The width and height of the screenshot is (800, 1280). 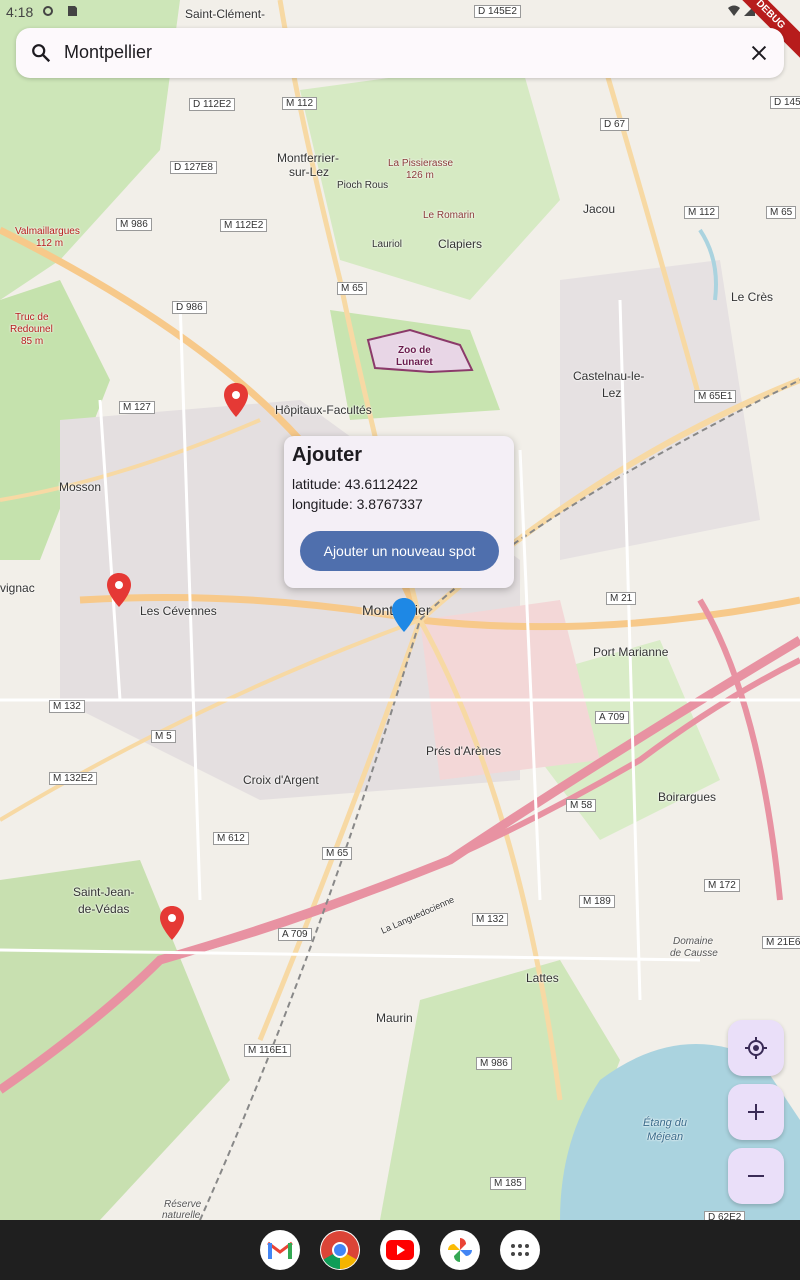 I want to click on popup-latitude: latitude: 43.6112422, so click(x=355, y=484).